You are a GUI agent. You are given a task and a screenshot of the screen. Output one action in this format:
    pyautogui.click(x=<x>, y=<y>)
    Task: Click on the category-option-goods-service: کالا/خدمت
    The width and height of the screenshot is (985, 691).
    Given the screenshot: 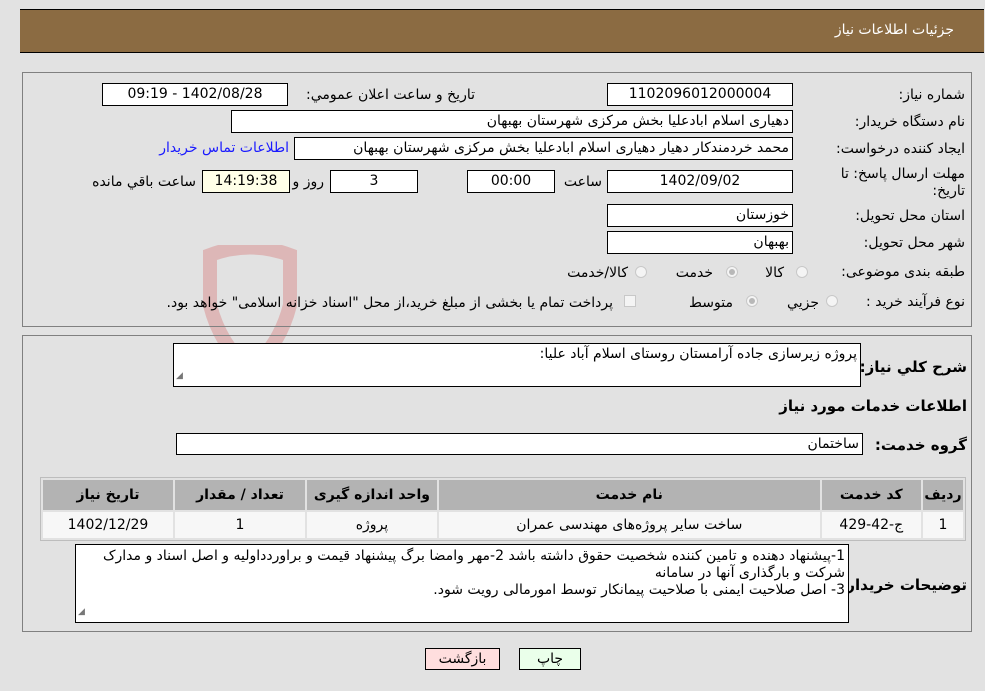 What is the action you would take?
    pyautogui.click(x=597, y=273)
    